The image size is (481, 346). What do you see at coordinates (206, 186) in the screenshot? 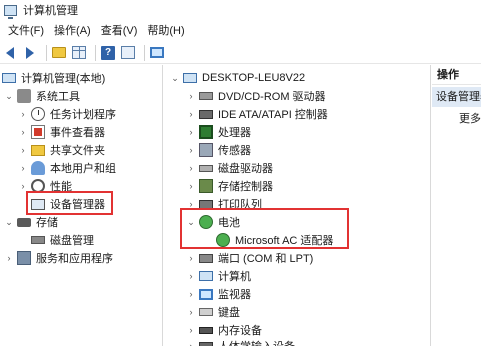
I see `storage-controller-icon` at bounding box center [206, 186].